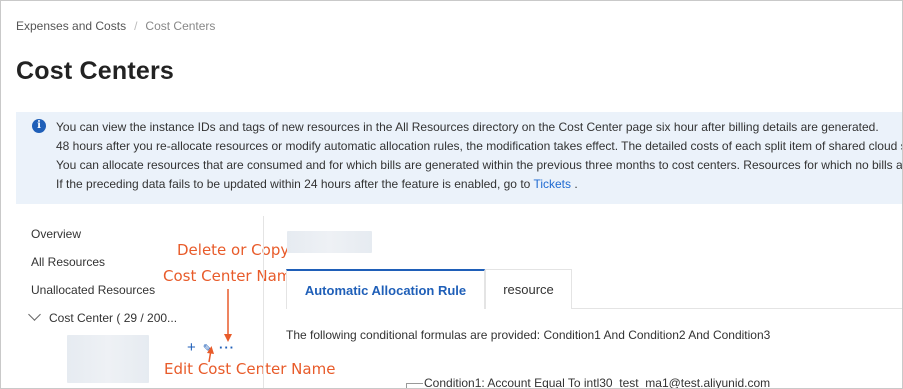 The image size is (903, 389). Describe the element at coordinates (414, 385) in the screenshot. I see `condition-connector` at that location.